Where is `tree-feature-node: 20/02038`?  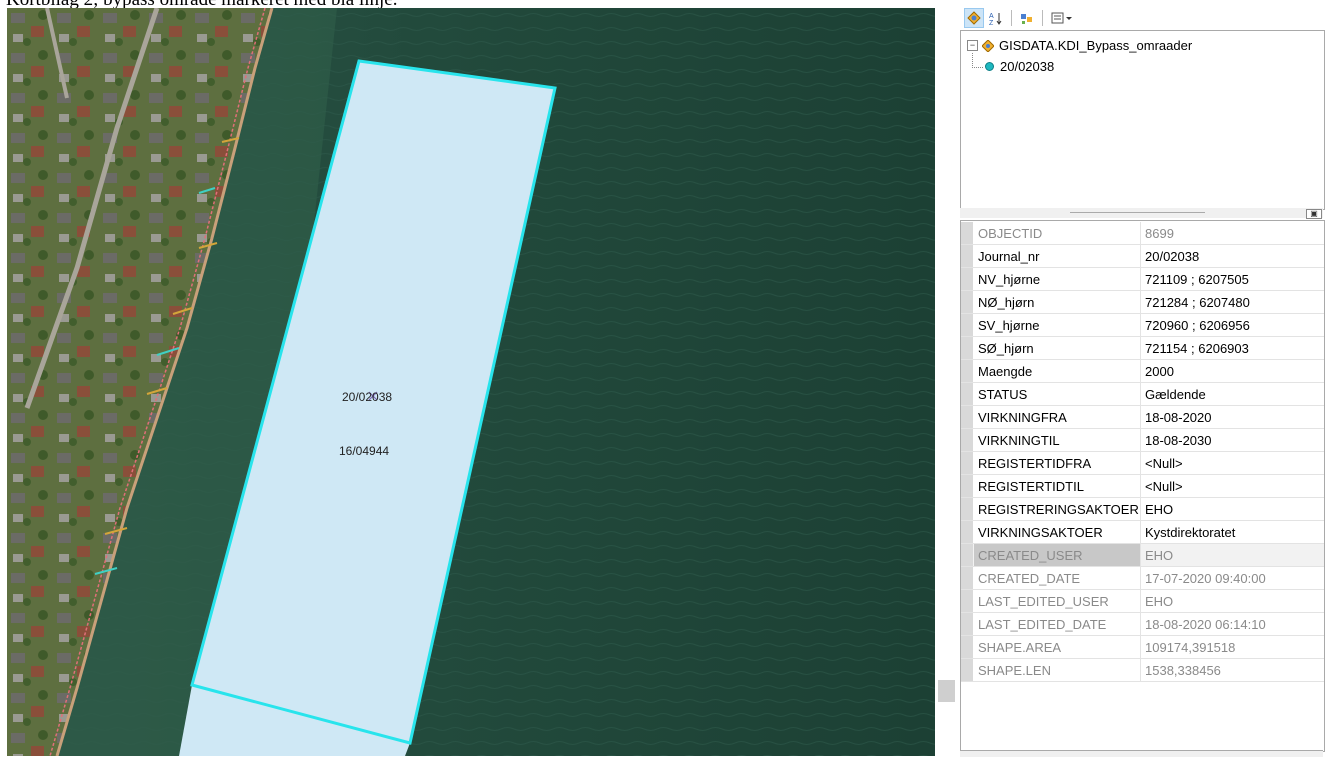 tree-feature-node: 20/02038 is located at coordinates (1018, 66).